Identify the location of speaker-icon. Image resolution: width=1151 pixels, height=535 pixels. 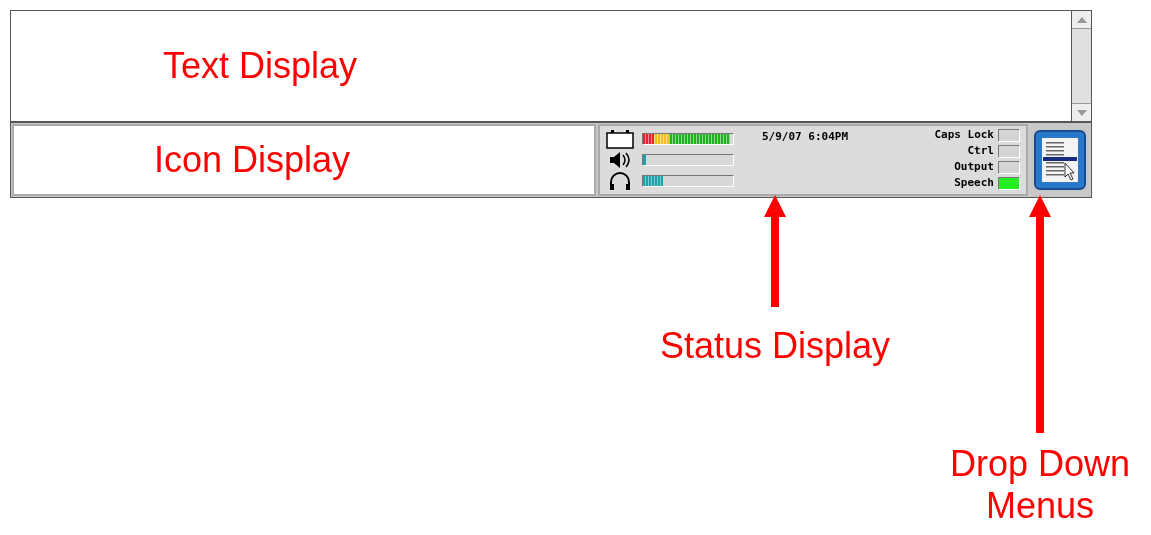
(620, 159).